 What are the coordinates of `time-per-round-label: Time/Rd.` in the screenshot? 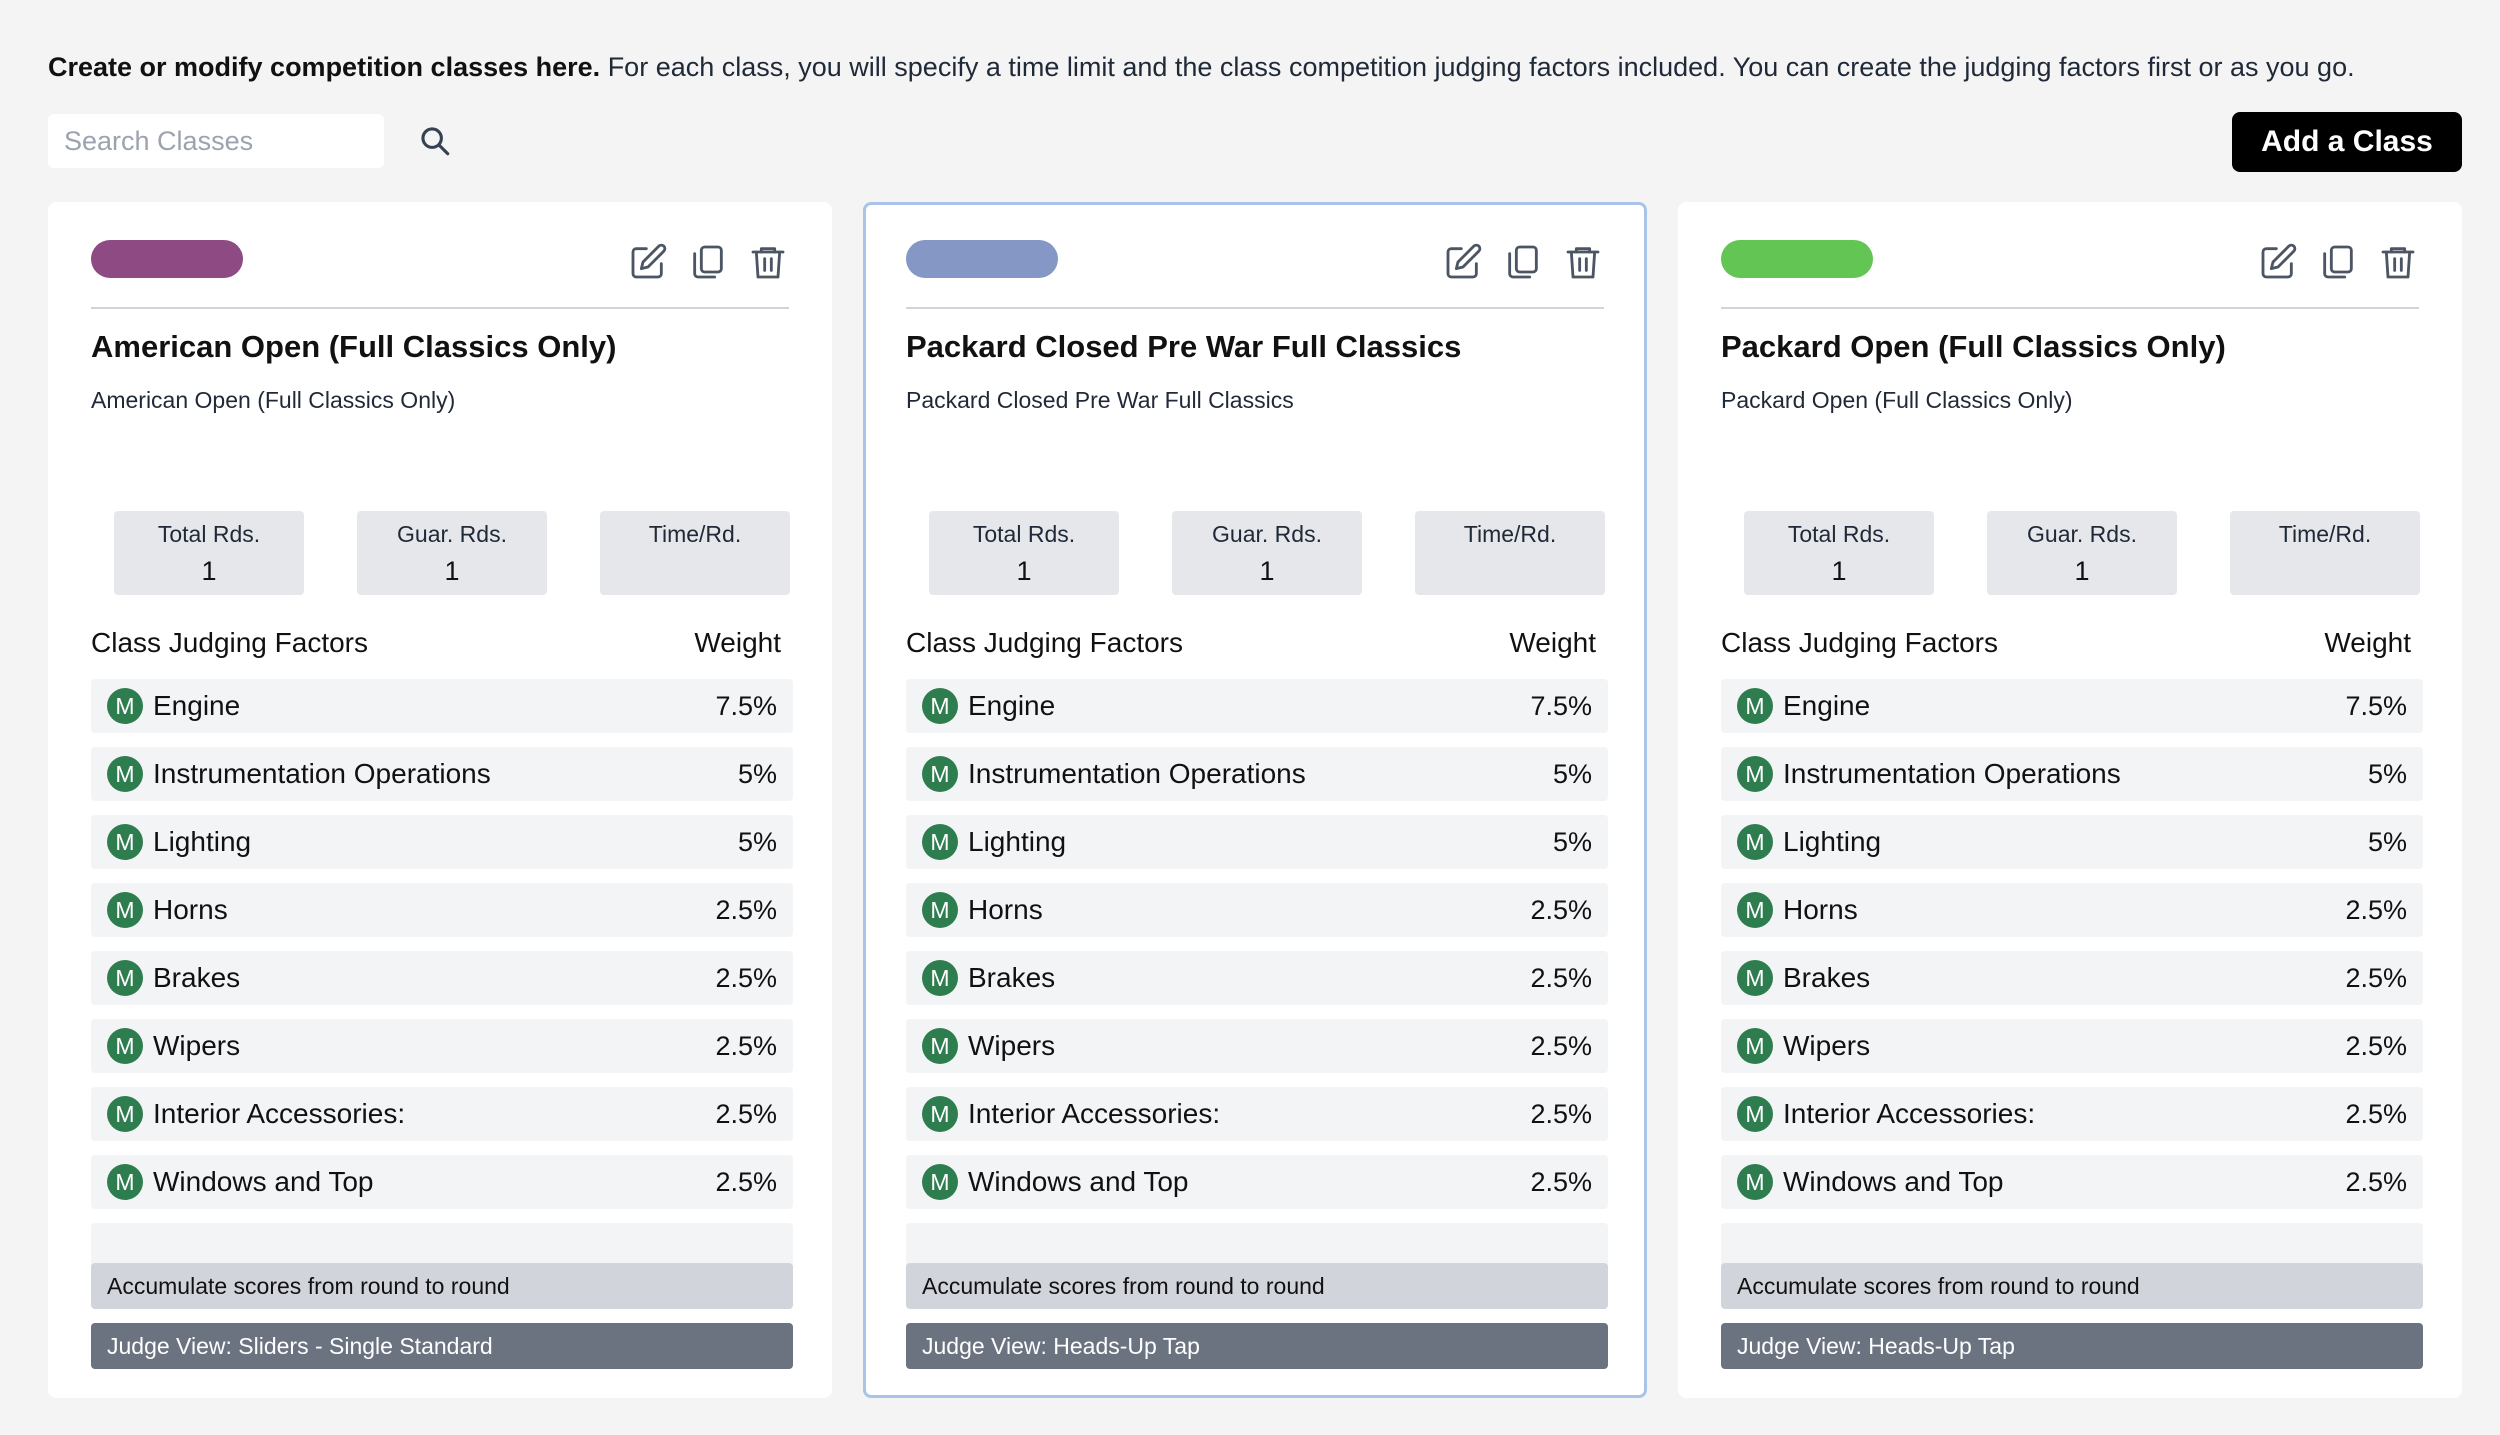 It's located at (2325, 534).